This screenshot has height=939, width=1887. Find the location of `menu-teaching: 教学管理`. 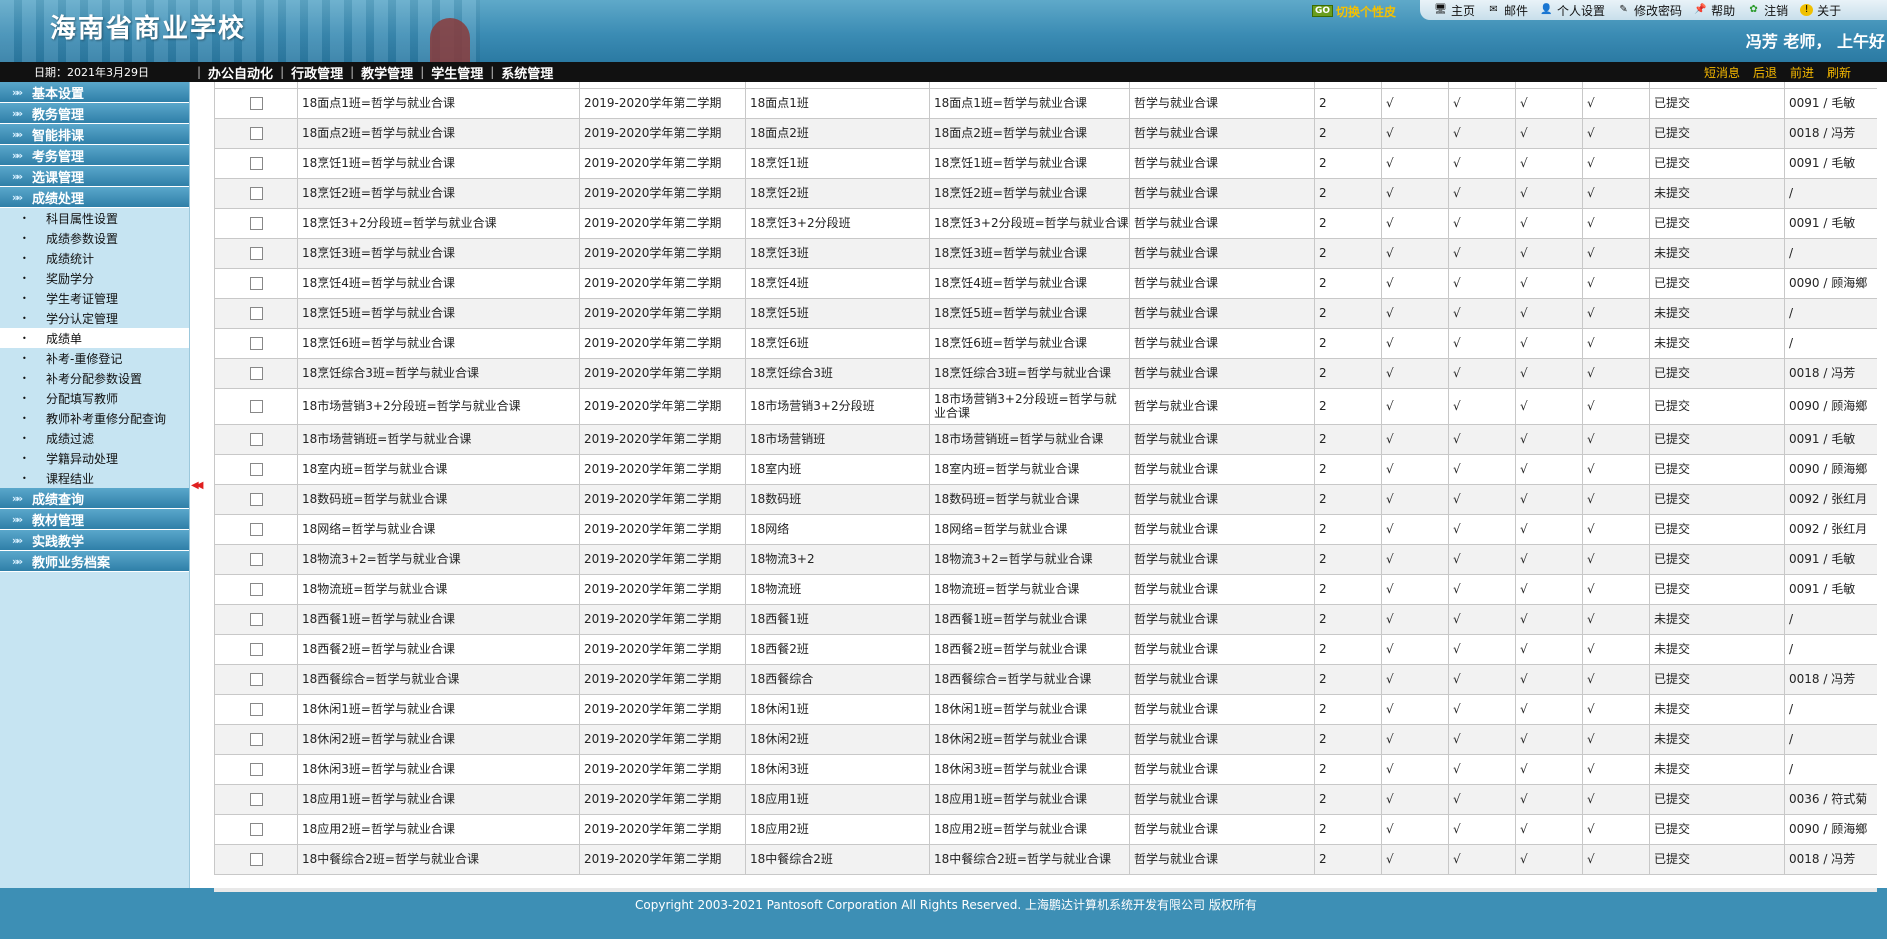

menu-teaching: 教学管理 is located at coordinates (387, 72).